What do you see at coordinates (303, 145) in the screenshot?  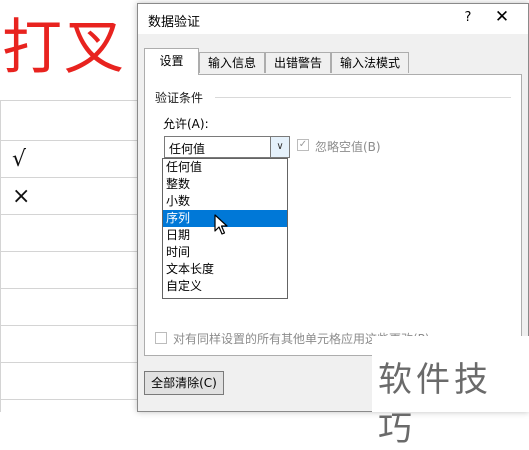 I see `ignore-blank-checkbox: ✓` at bounding box center [303, 145].